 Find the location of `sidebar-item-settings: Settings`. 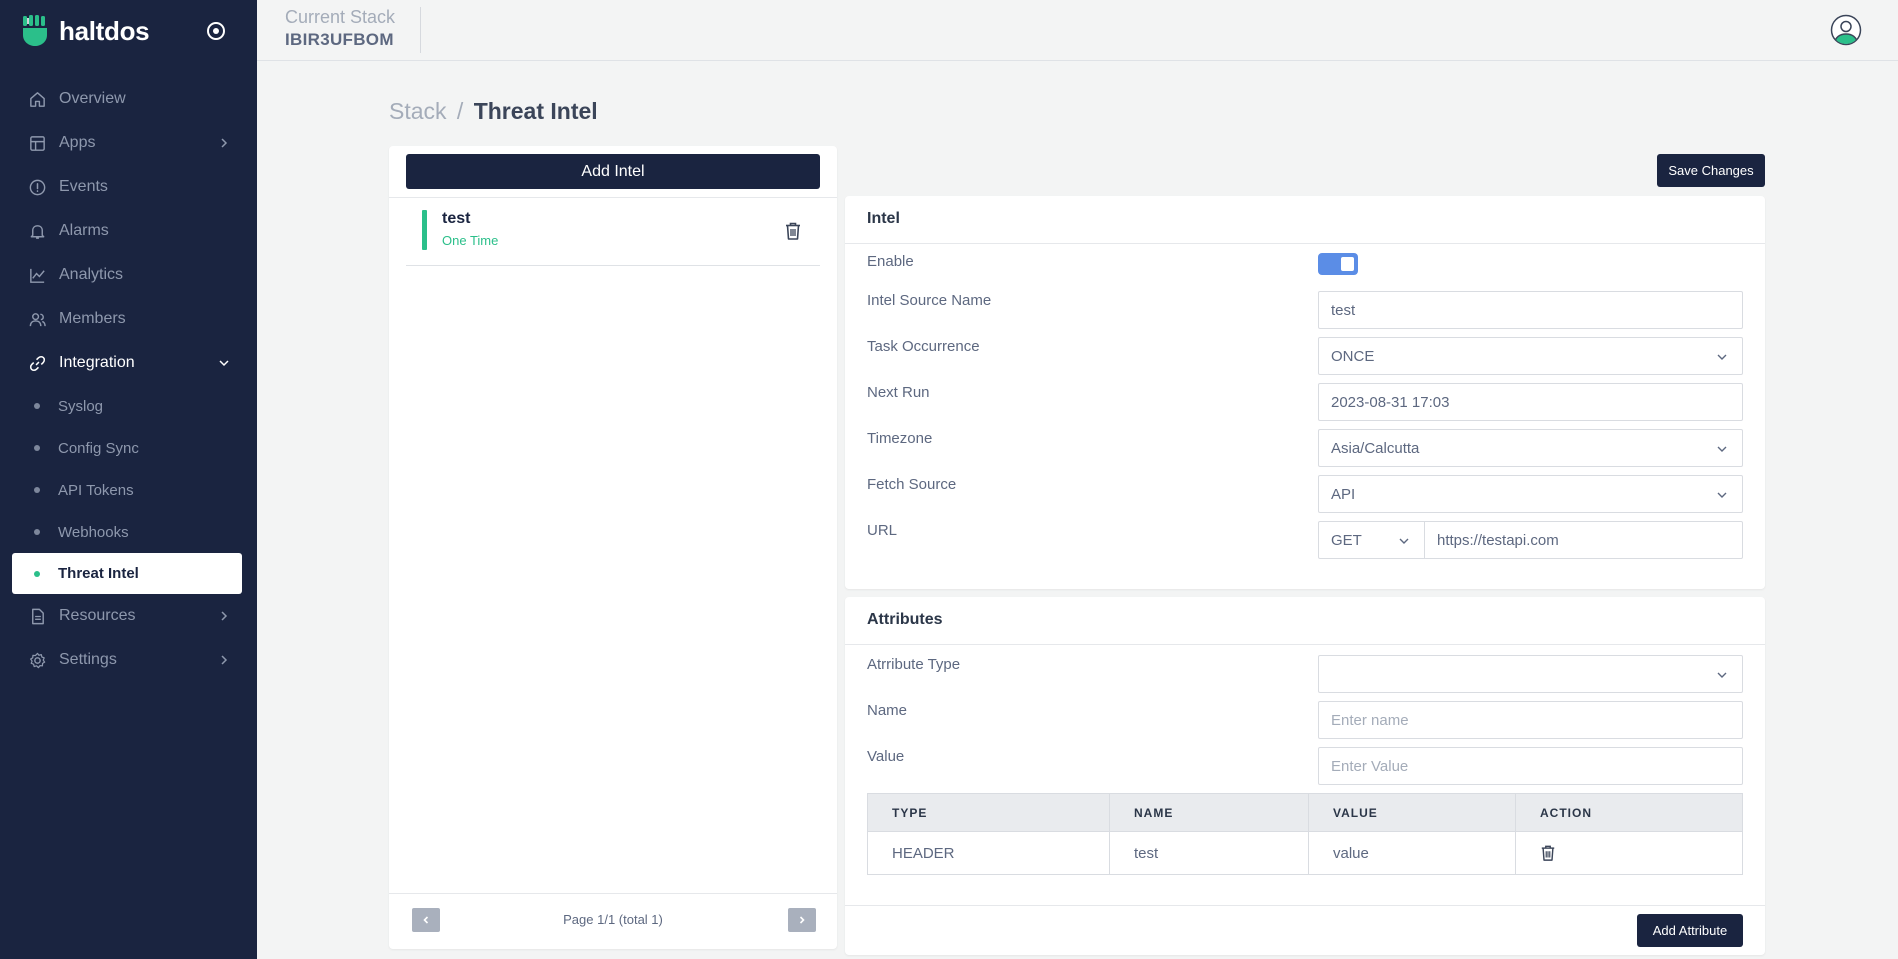

sidebar-item-settings: Settings is located at coordinates (128, 660).